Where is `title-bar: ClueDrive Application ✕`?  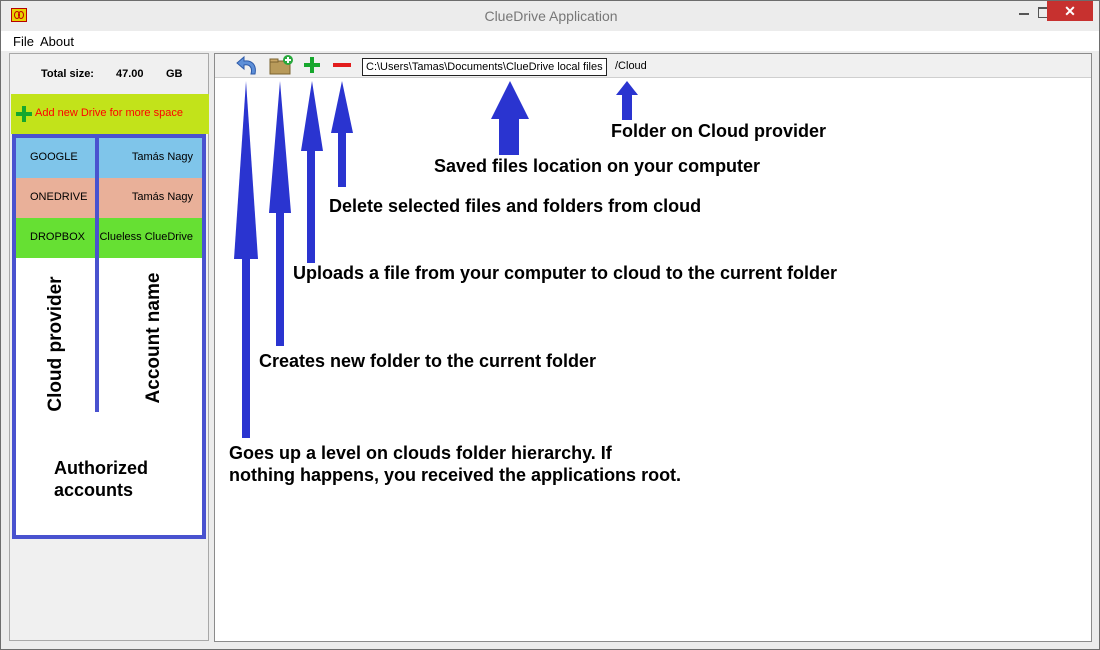
title-bar: ClueDrive Application ✕ is located at coordinates (550, 16).